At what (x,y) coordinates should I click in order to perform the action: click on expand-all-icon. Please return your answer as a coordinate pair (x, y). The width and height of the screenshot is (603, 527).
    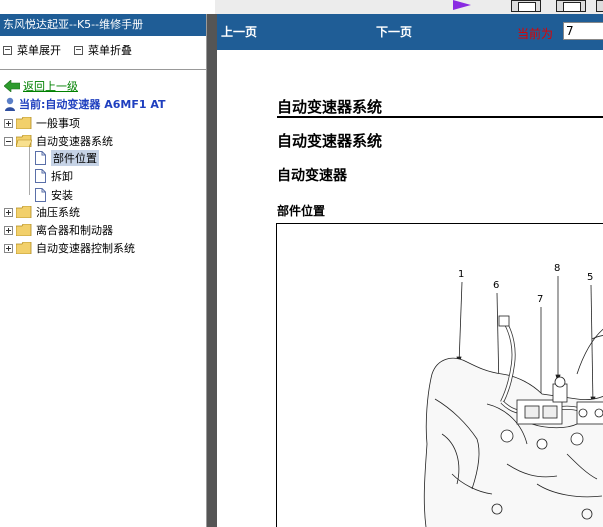
    Looking at the image, I should click on (7, 50).